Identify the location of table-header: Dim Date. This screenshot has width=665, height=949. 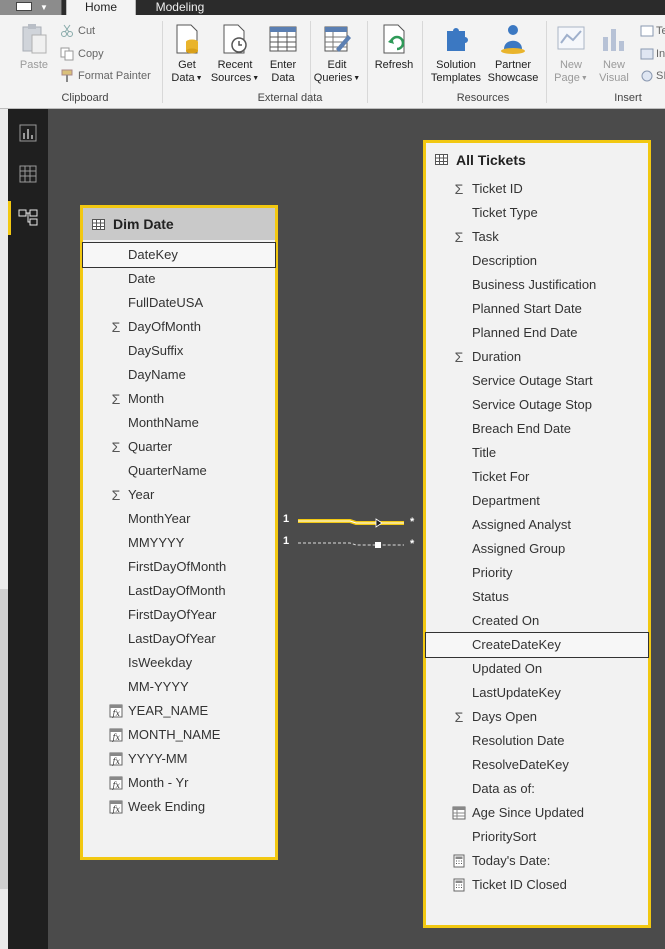
(179, 224).